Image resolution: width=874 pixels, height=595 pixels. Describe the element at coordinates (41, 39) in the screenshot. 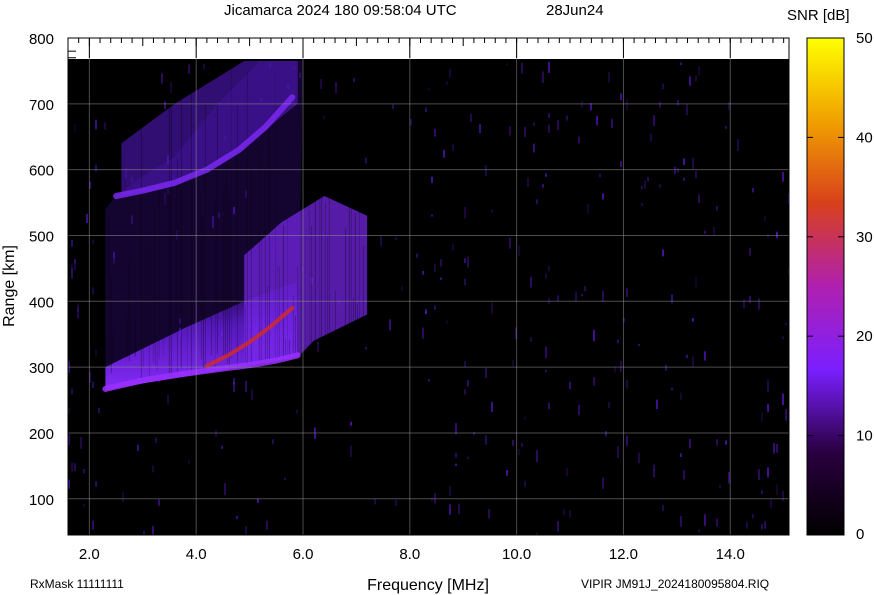

I see `y-tick-label: 800` at that location.